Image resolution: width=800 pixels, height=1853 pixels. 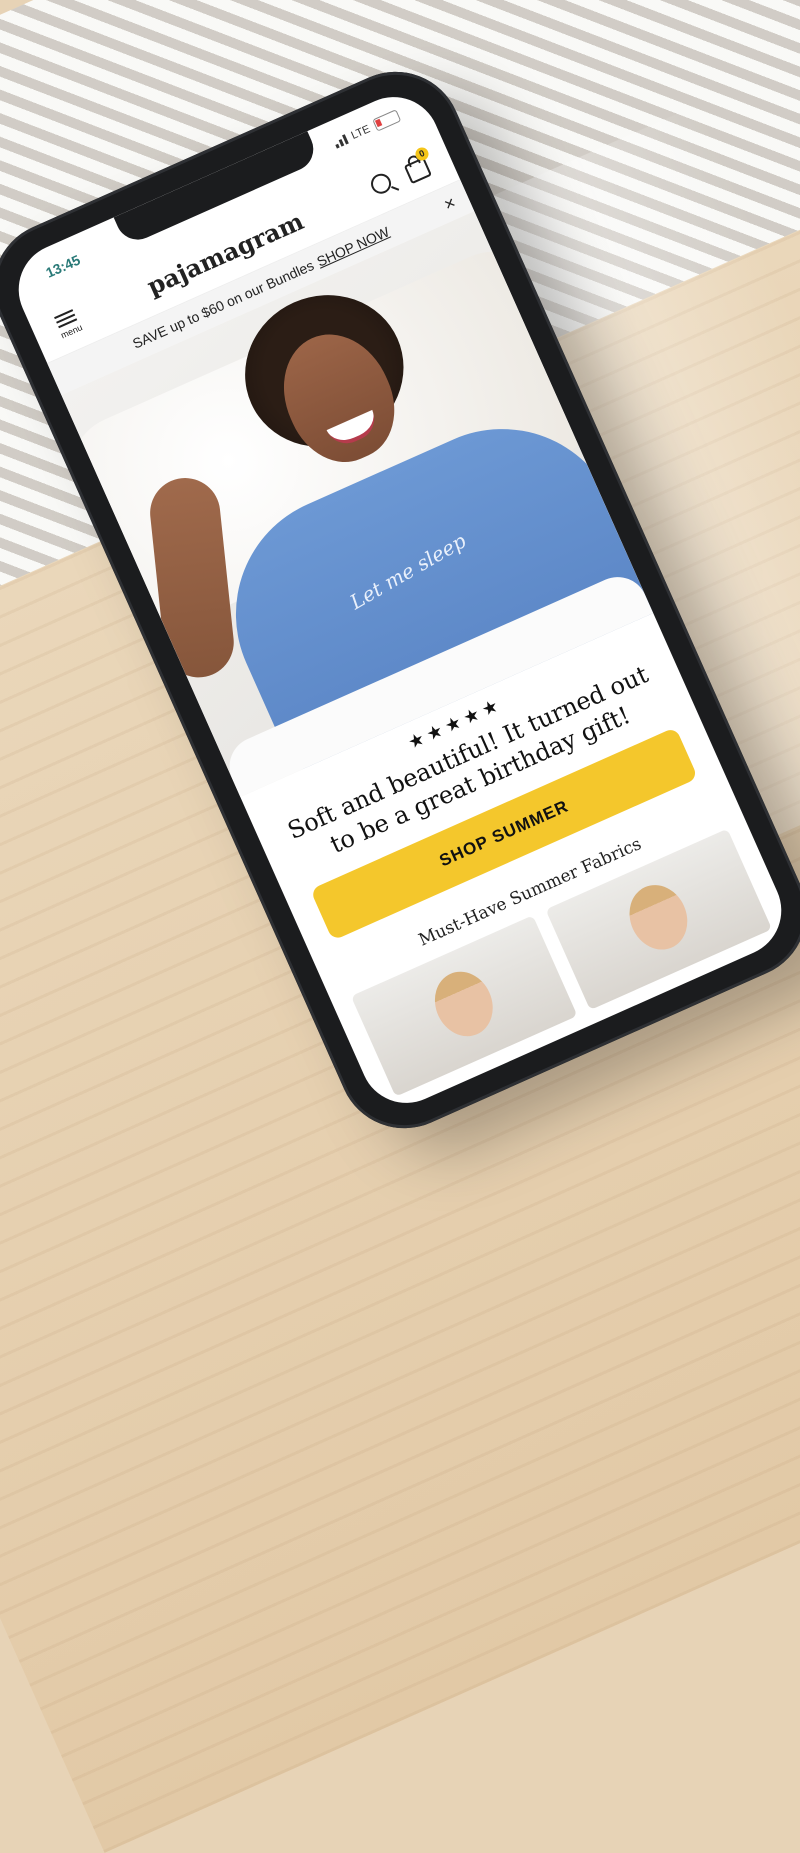 I want to click on status-time: 13:45, so click(x=63, y=266).